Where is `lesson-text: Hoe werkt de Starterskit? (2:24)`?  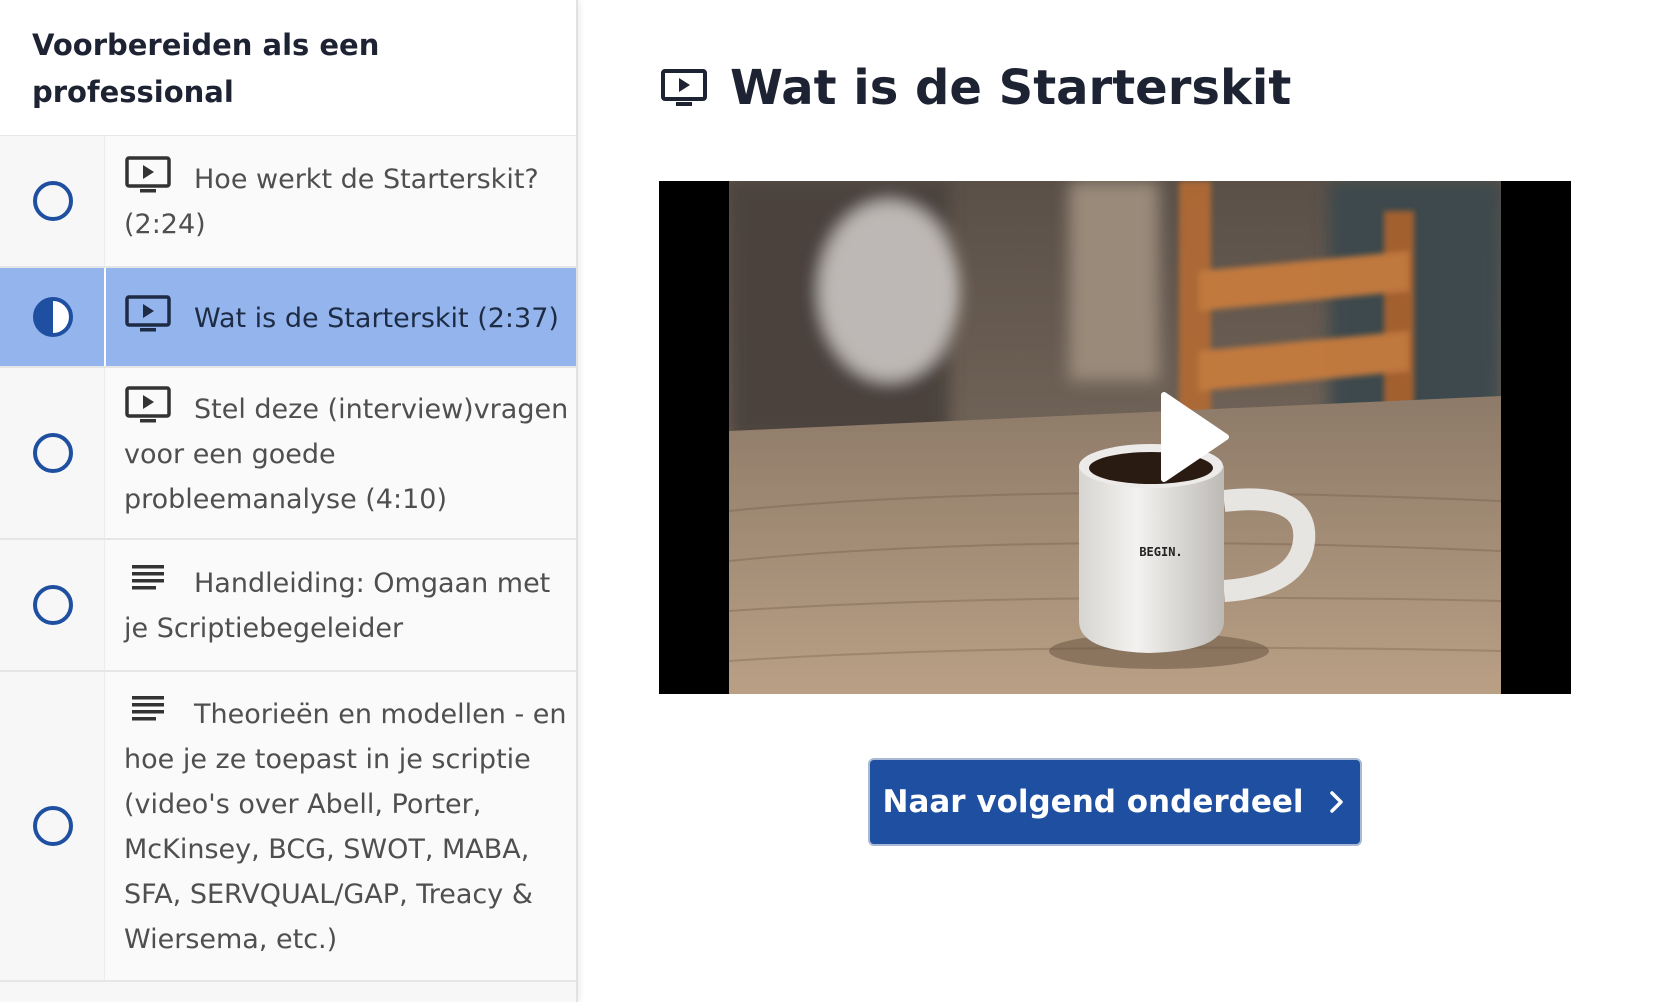 lesson-text: Hoe werkt de Starterskit? (2:24) is located at coordinates (348, 201).